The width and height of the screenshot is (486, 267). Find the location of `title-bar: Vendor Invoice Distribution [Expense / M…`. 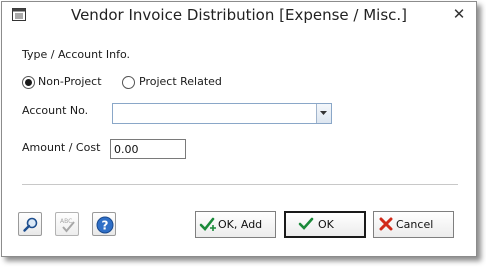

title-bar: Vendor Invoice Distribution [Expense / M… is located at coordinates (239, 15).